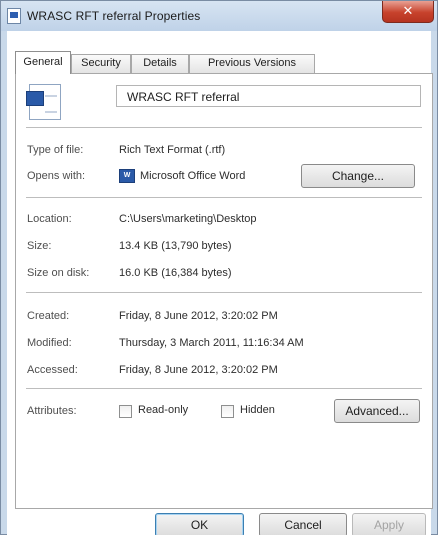 The height and width of the screenshot is (535, 438). What do you see at coordinates (408, 12) in the screenshot?
I see `close-button: ✕` at bounding box center [408, 12].